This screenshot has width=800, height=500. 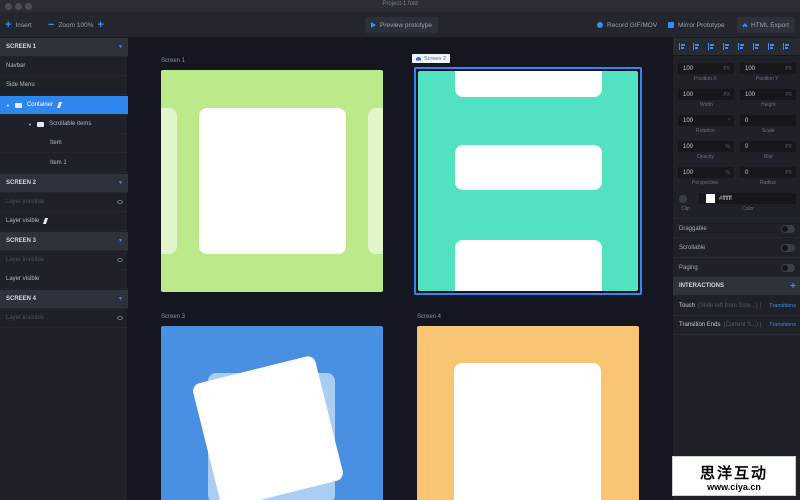 What do you see at coordinates (726, 46) in the screenshot?
I see `distribute-h-icon` at bounding box center [726, 46].